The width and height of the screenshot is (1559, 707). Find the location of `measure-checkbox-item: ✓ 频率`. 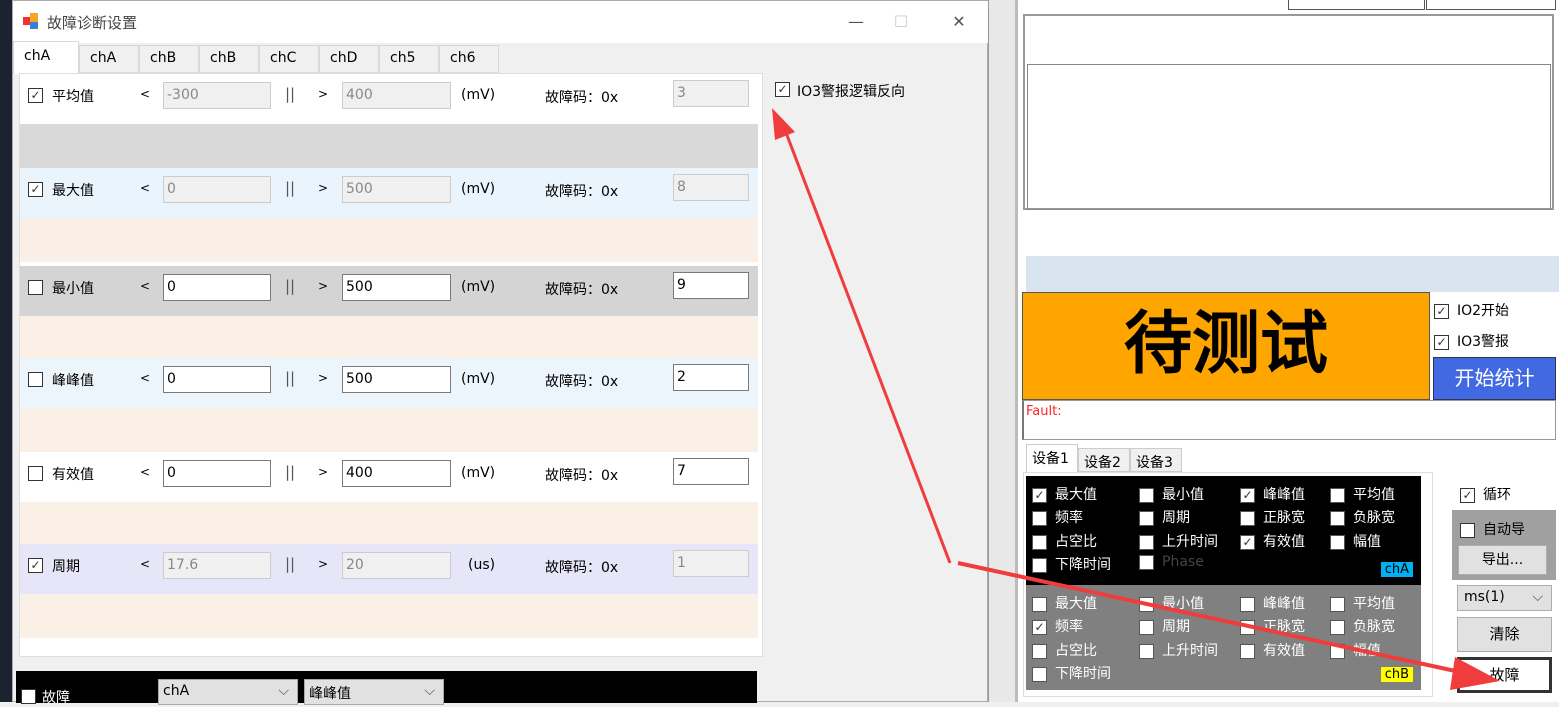

measure-checkbox-item: ✓ 频率 is located at coordinates (1057, 626).